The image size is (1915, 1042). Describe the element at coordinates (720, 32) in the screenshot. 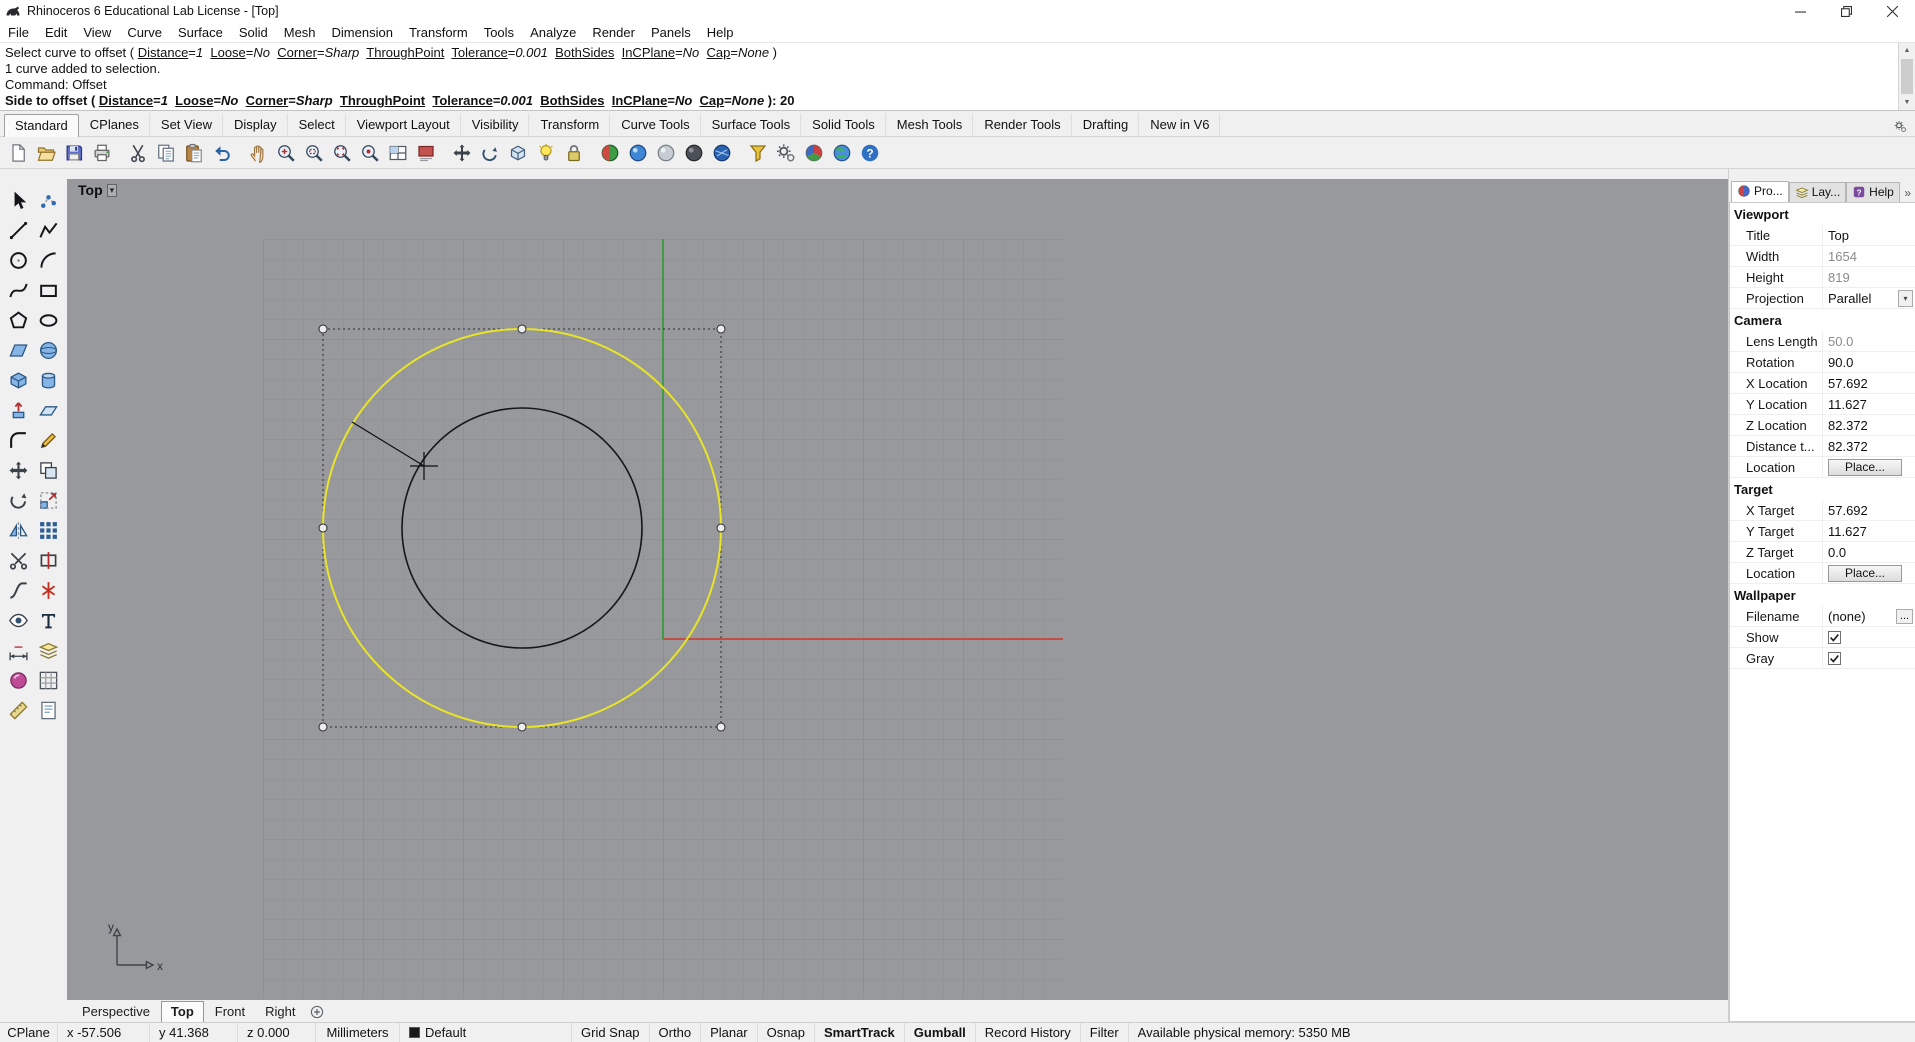

I see `menu-help: Help` at that location.